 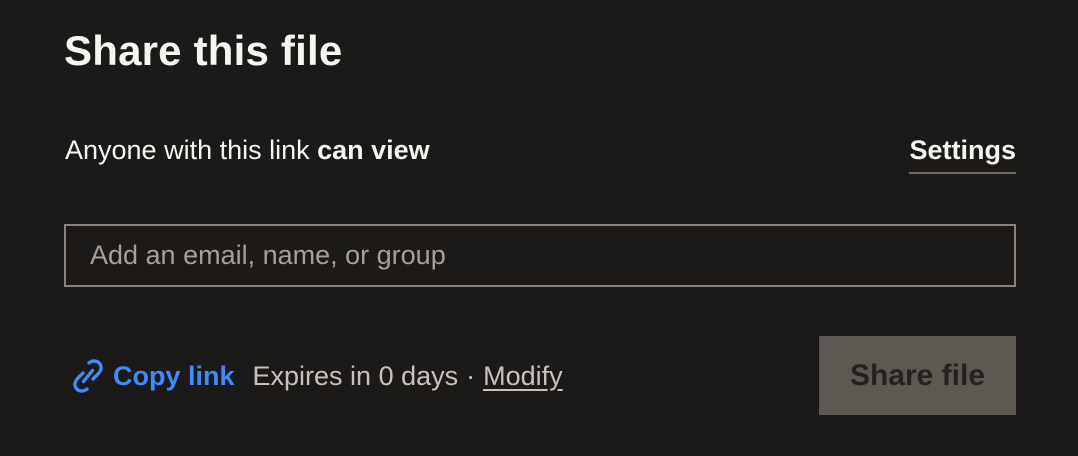 I want to click on recipient-field, so click(x=540, y=255).